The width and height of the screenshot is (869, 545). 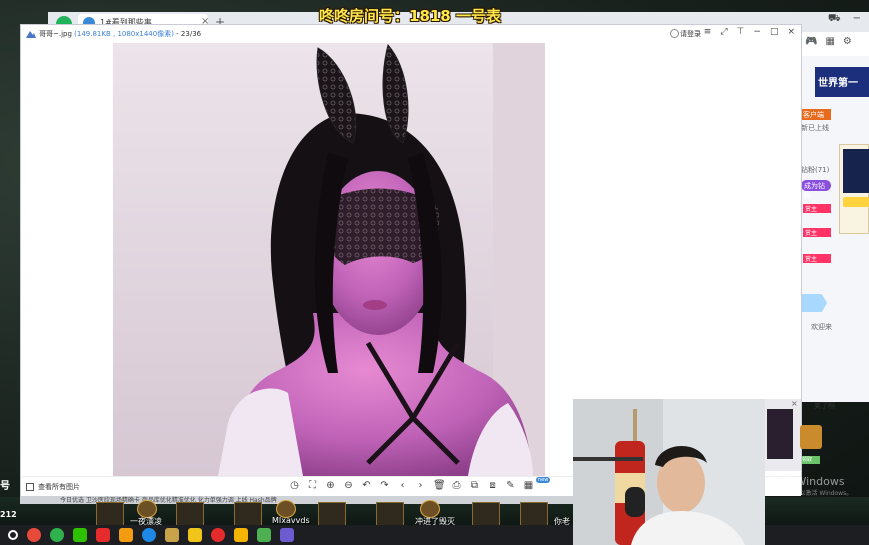 What do you see at coordinates (856, 171) in the screenshot?
I see `ad-image` at bounding box center [856, 171].